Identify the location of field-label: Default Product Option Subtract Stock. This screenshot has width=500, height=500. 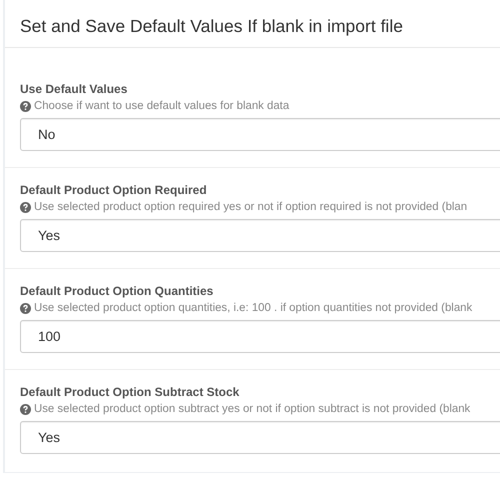
(130, 392).